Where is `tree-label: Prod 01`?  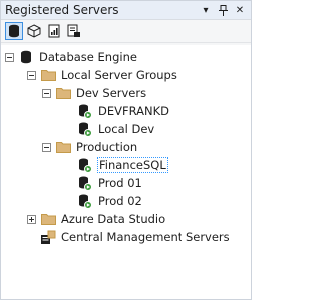
tree-label: Prod 01 is located at coordinates (120, 183).